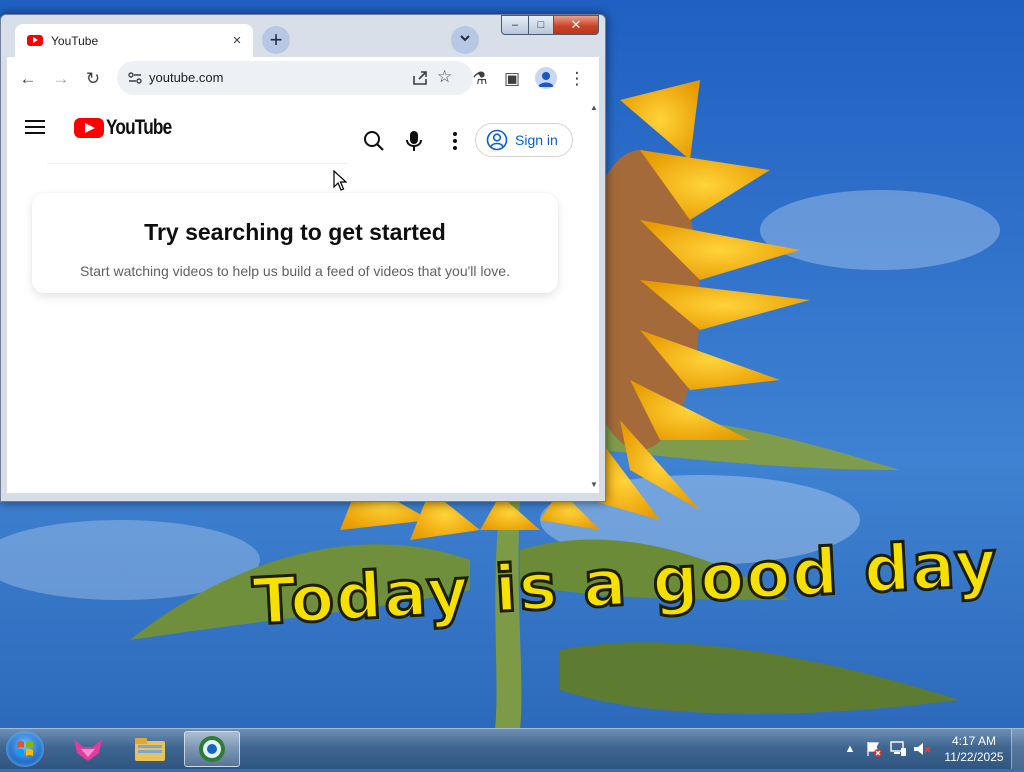  I want to click on clock-time: 4:17 AM, so click(974, 741).